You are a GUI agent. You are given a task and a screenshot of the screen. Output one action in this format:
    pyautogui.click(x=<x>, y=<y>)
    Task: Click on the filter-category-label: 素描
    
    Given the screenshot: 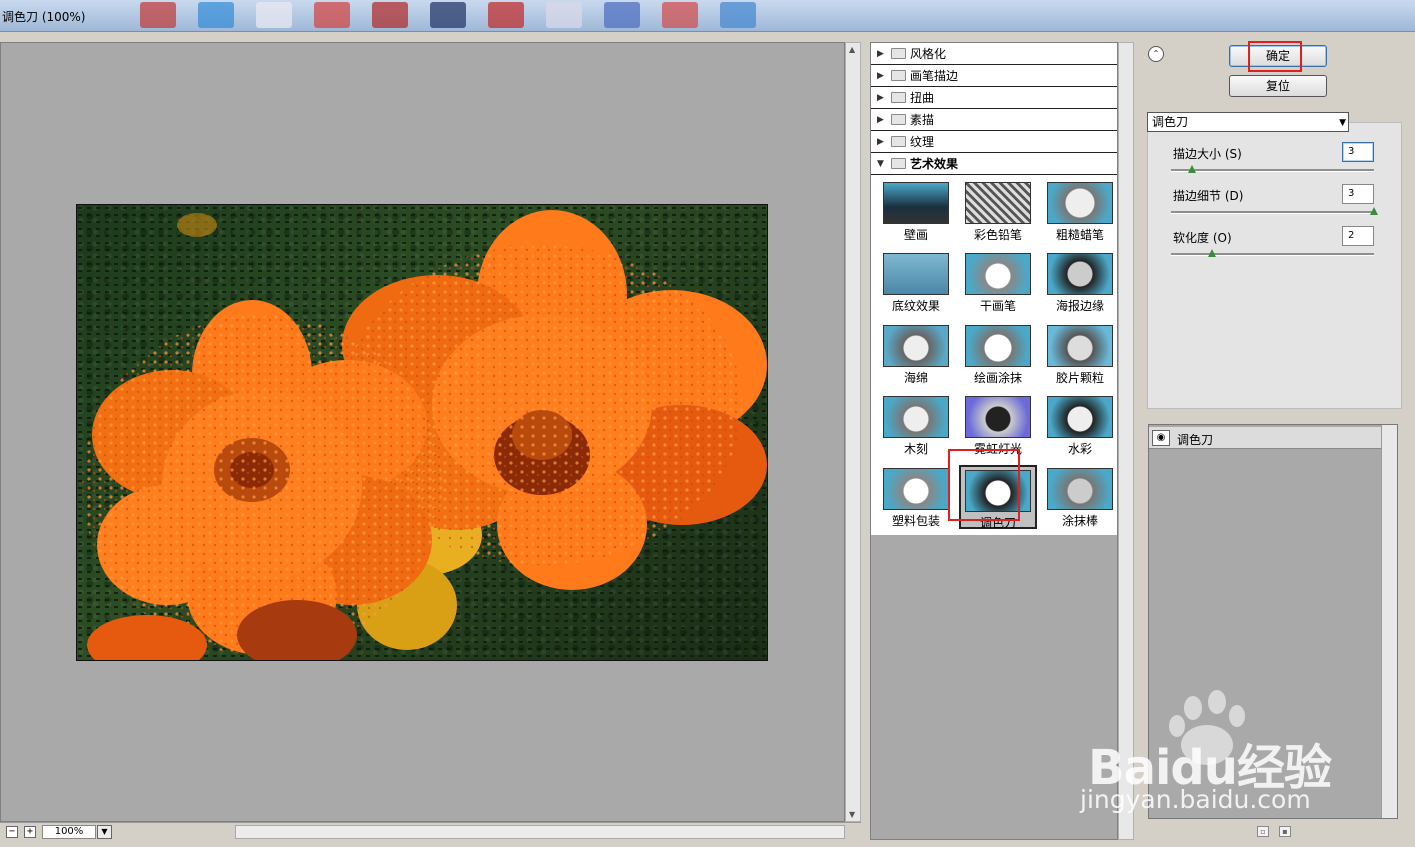 What is the action you would take?
    pyautogui.click(x=922, y=120)
    